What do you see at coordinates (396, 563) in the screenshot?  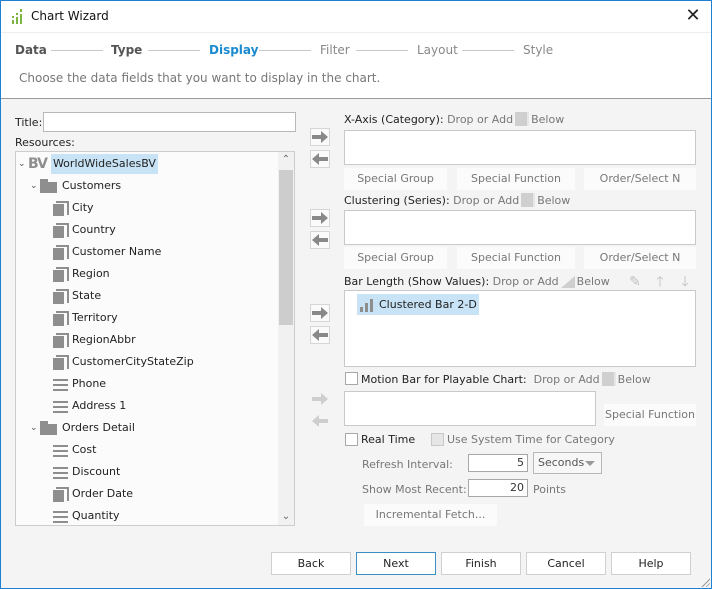 I see `next-button: Next` at bounding box center [396, 563].